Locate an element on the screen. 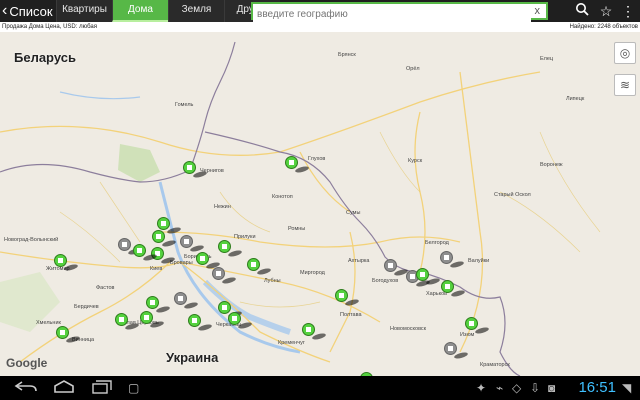 The height and width of the screenshot is (400, 640). city-label: Изюм is located at coordinates (467, 335).